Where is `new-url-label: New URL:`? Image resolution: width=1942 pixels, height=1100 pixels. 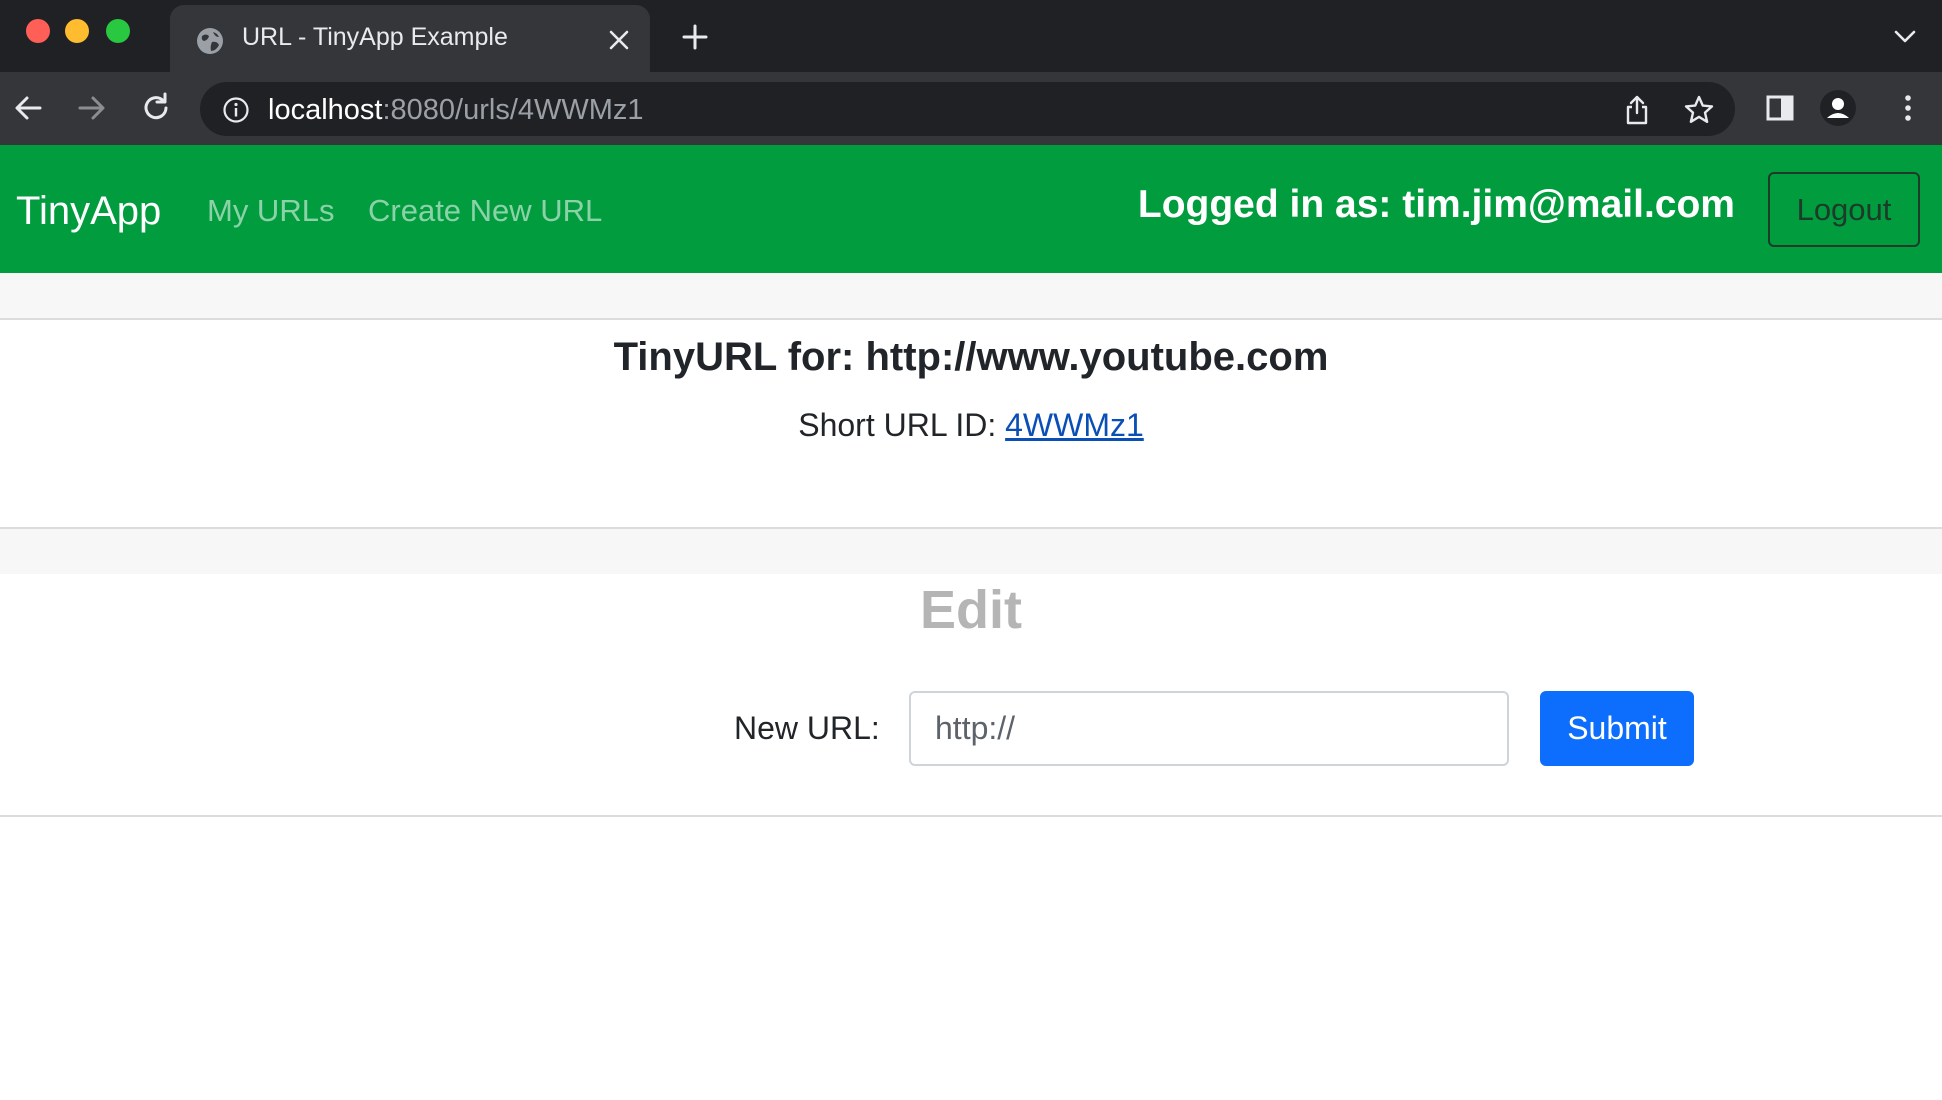
new-url-label: New URL: is located at coordinates (807, 728).